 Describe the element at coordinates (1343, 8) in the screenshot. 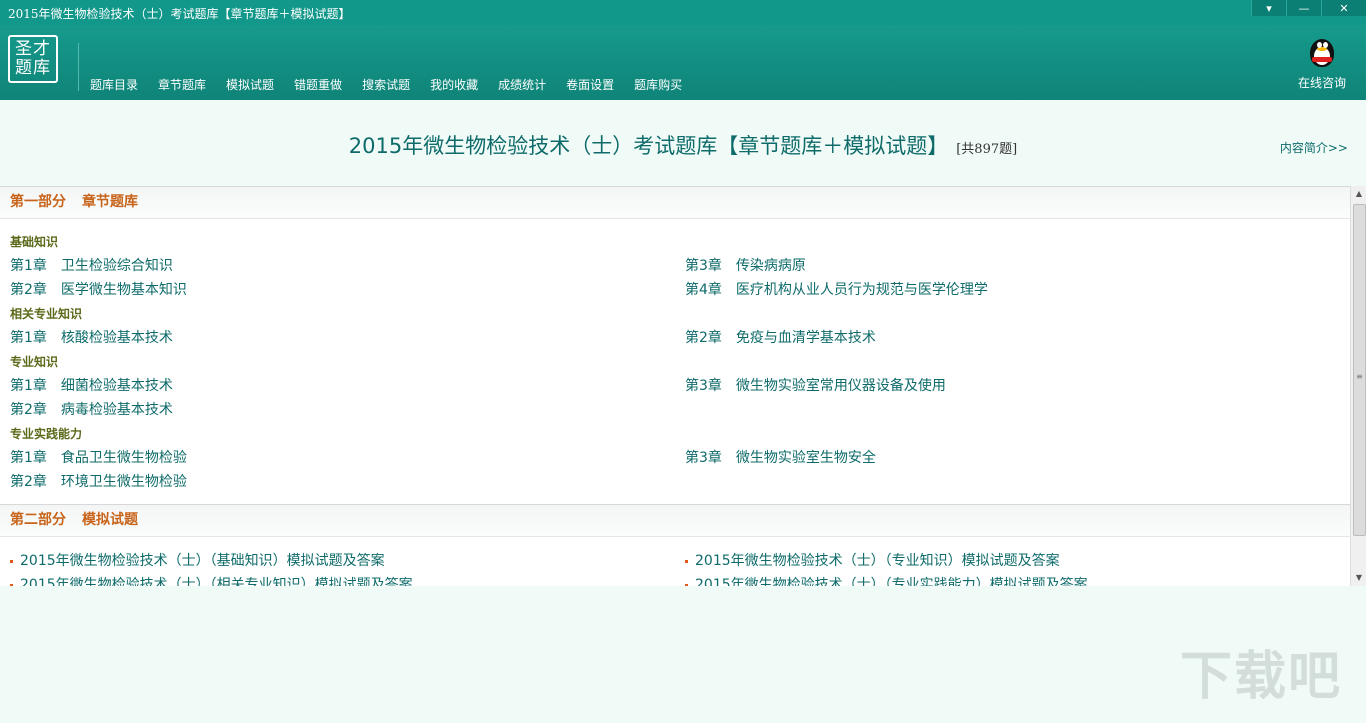

I see `close-button: ✕` at that location.